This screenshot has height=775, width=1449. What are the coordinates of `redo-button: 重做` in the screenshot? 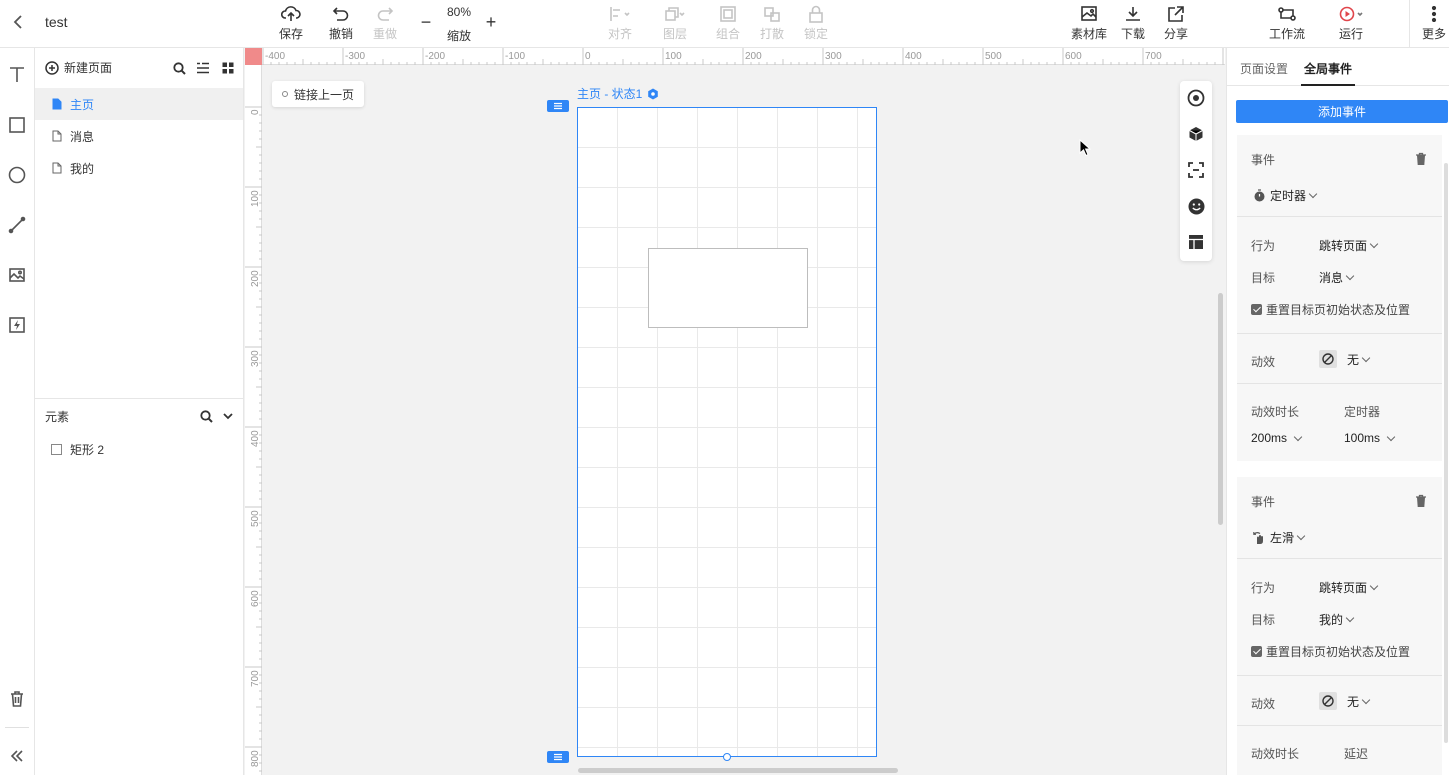 It's located at (385, 24).